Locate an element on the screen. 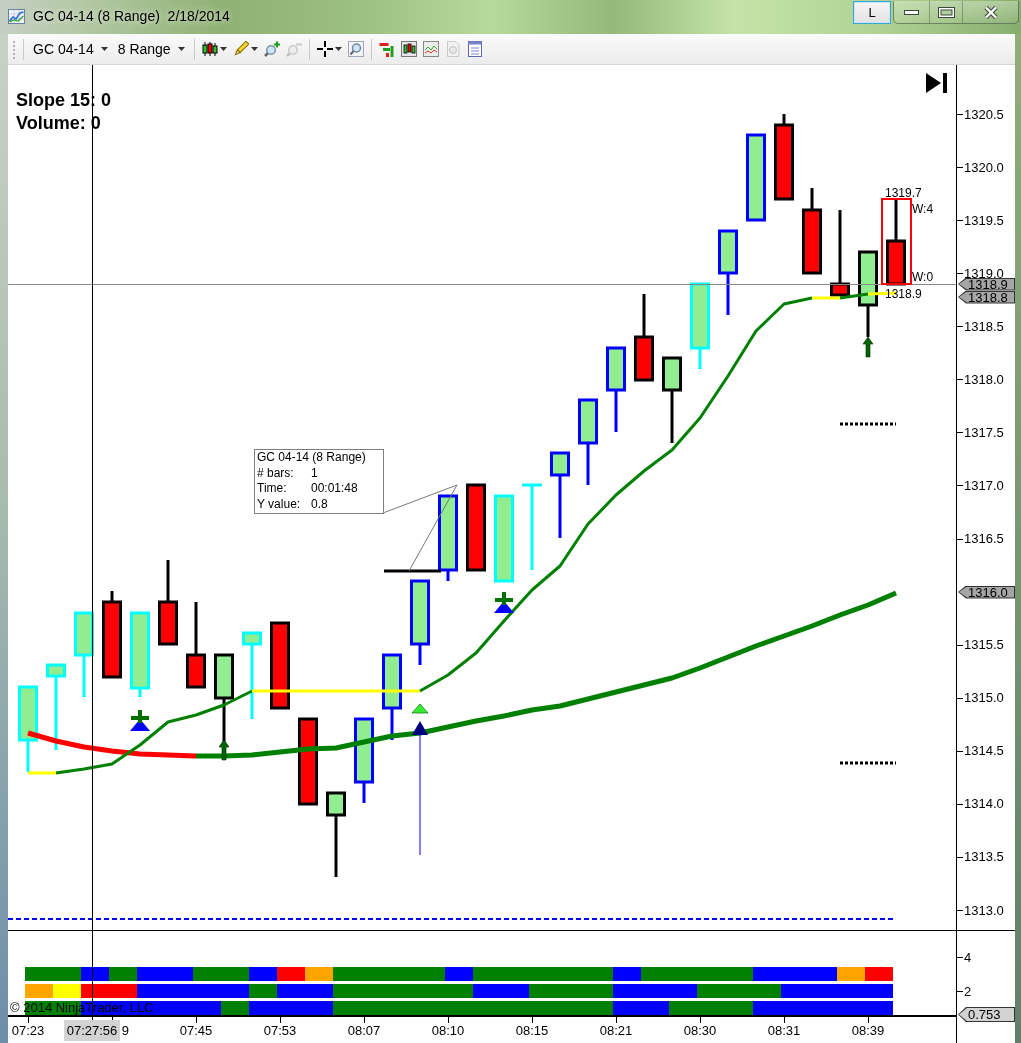 This screenshot has height=1043, width=1021. tooltip-value: 1 is located at coordinates (314, 473).